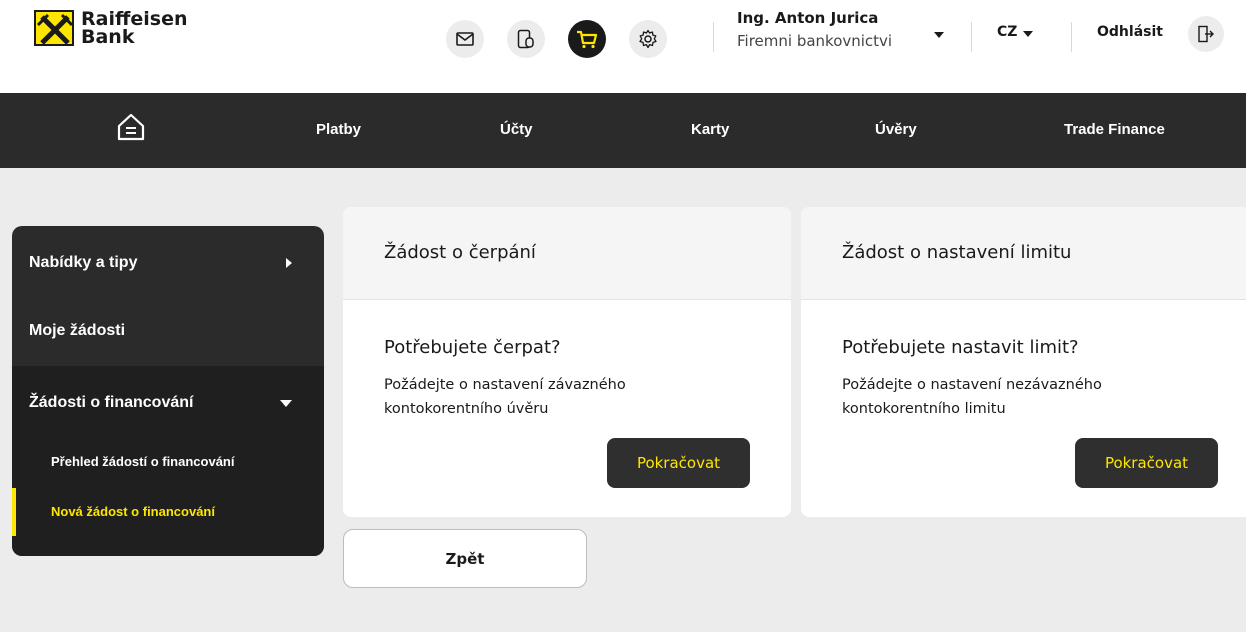  I want to click on user-name: Ing. Anton Jurica, so click(808, 18).